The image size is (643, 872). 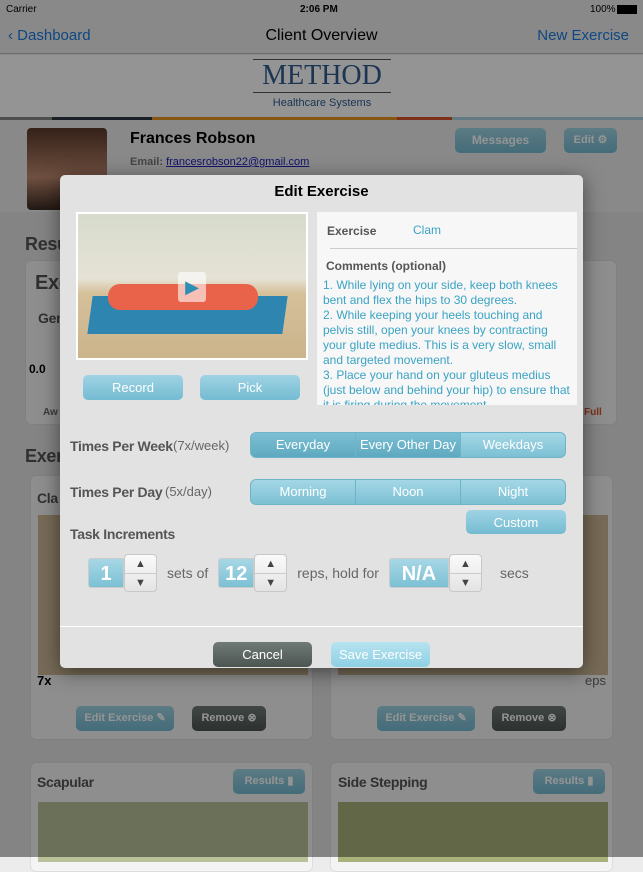 I want to click on option-every-other-day: Every Other Day, so click(x=407, y=445).